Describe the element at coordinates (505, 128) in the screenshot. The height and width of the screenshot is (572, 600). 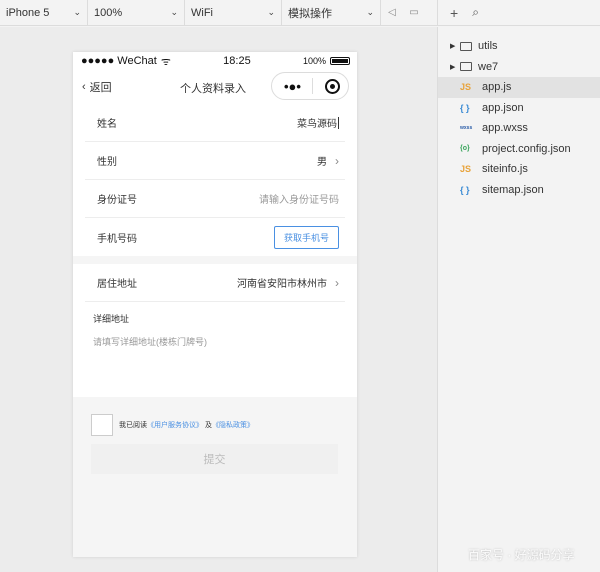
I see `file-name: app.wxss` at that location.